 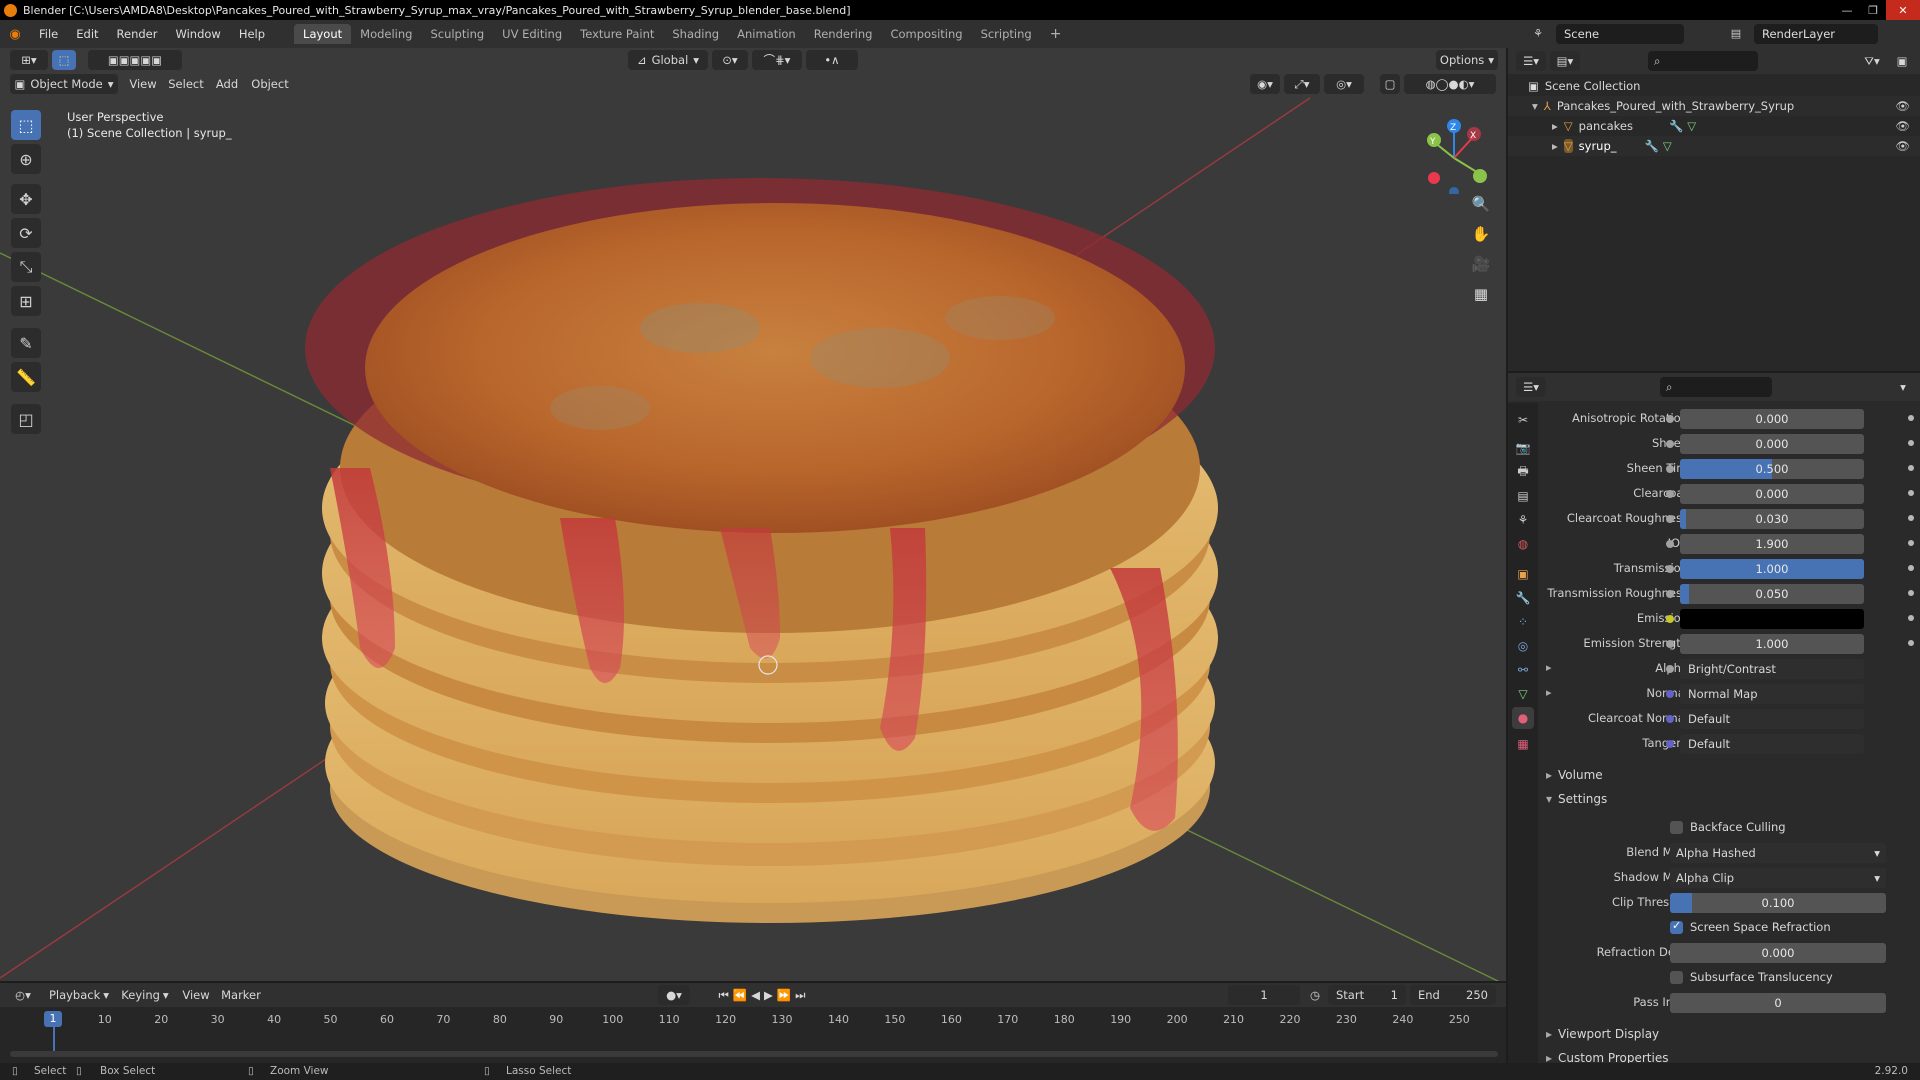 I want to click on current-frame-field: 1, so click(x=1264, y=995).